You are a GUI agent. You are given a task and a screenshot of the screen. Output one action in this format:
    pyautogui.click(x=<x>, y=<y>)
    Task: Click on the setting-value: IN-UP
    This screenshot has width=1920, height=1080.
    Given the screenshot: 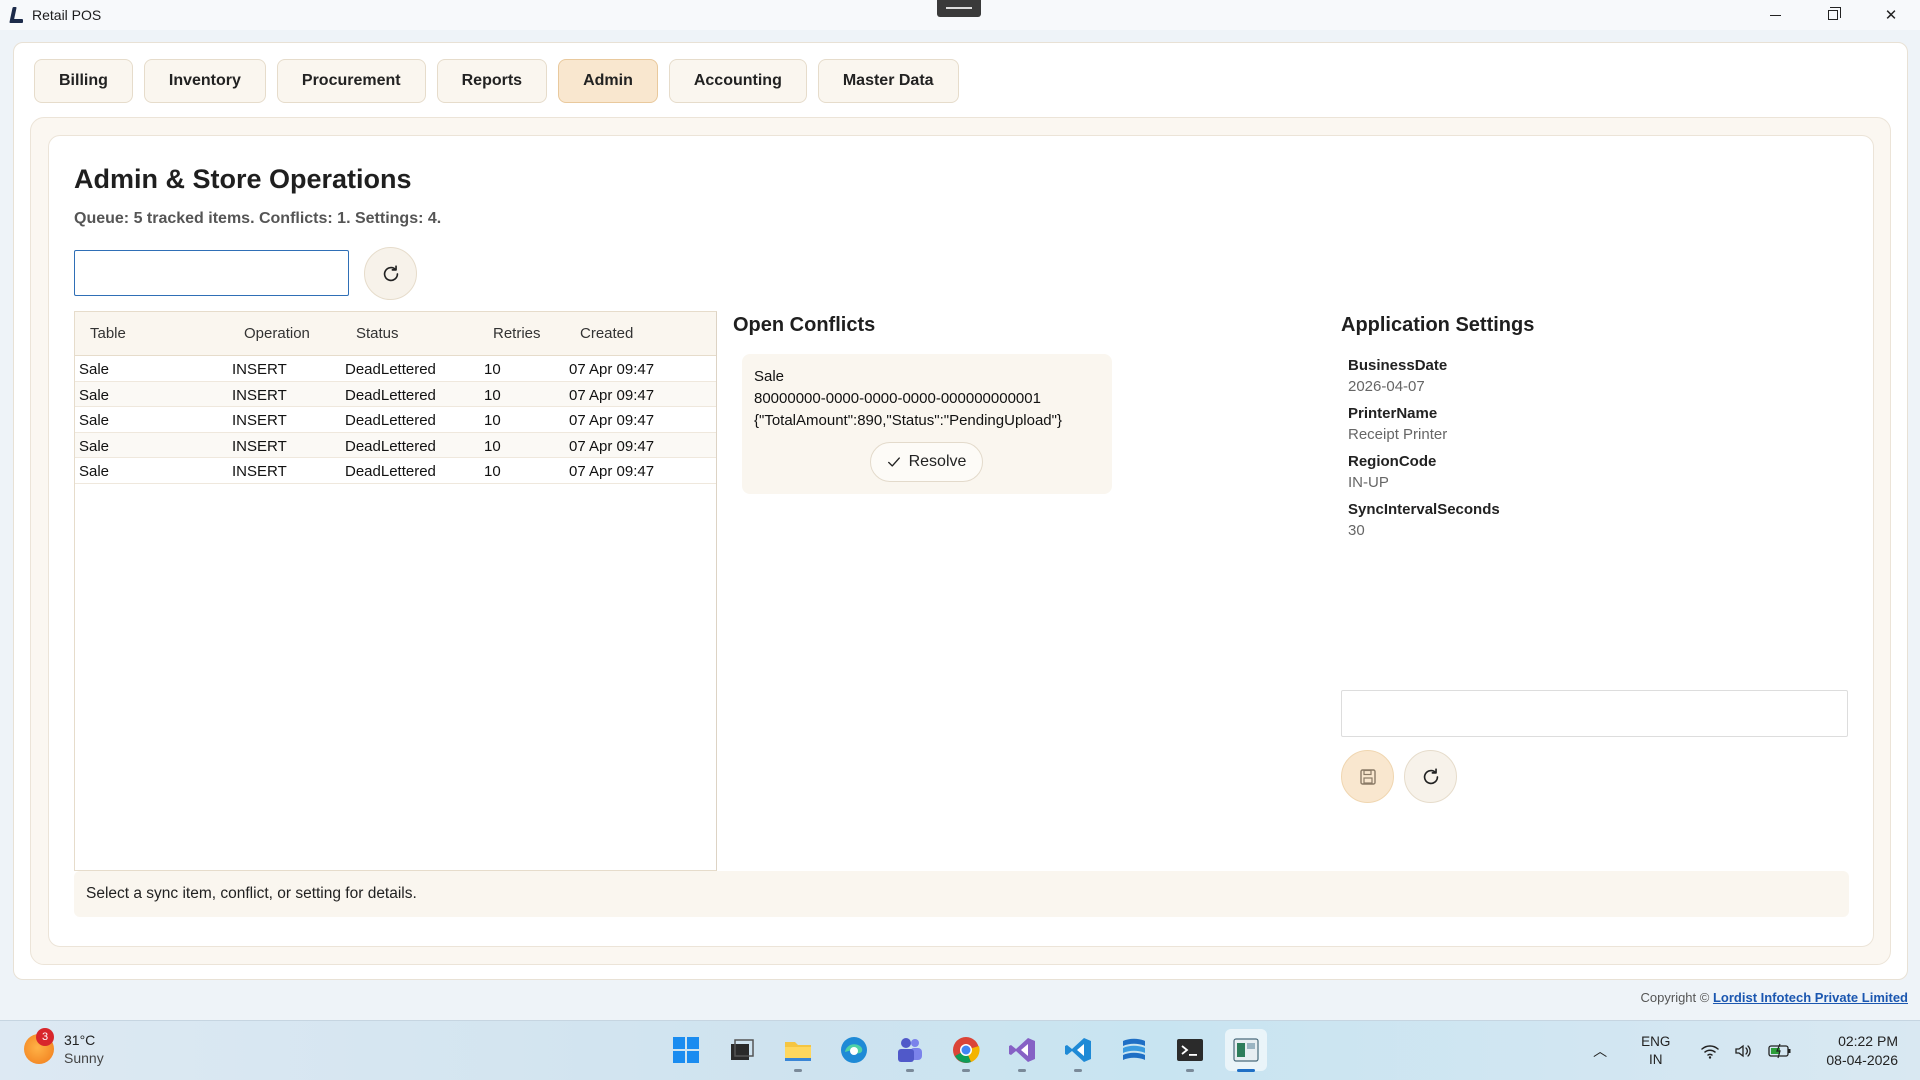 What is the action you would take?
    pyautogui.click(x=1368, y=482)
    